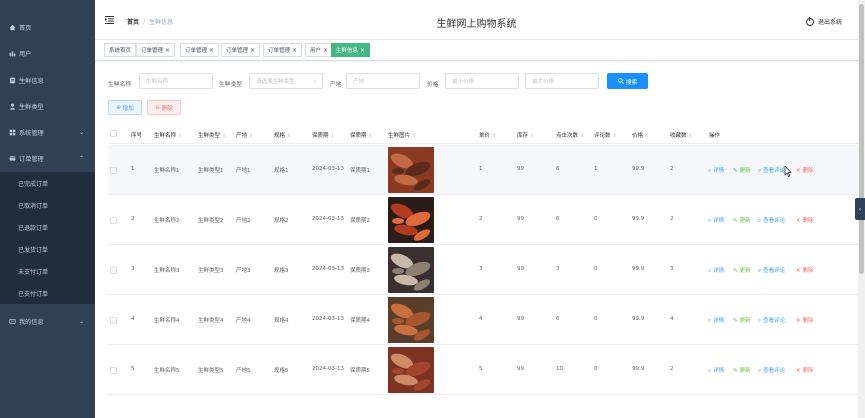  What do you see at coordinates (760, 271) in the screenshot?
I see `search-icon: ⌕` at bounding box center [760, 271].